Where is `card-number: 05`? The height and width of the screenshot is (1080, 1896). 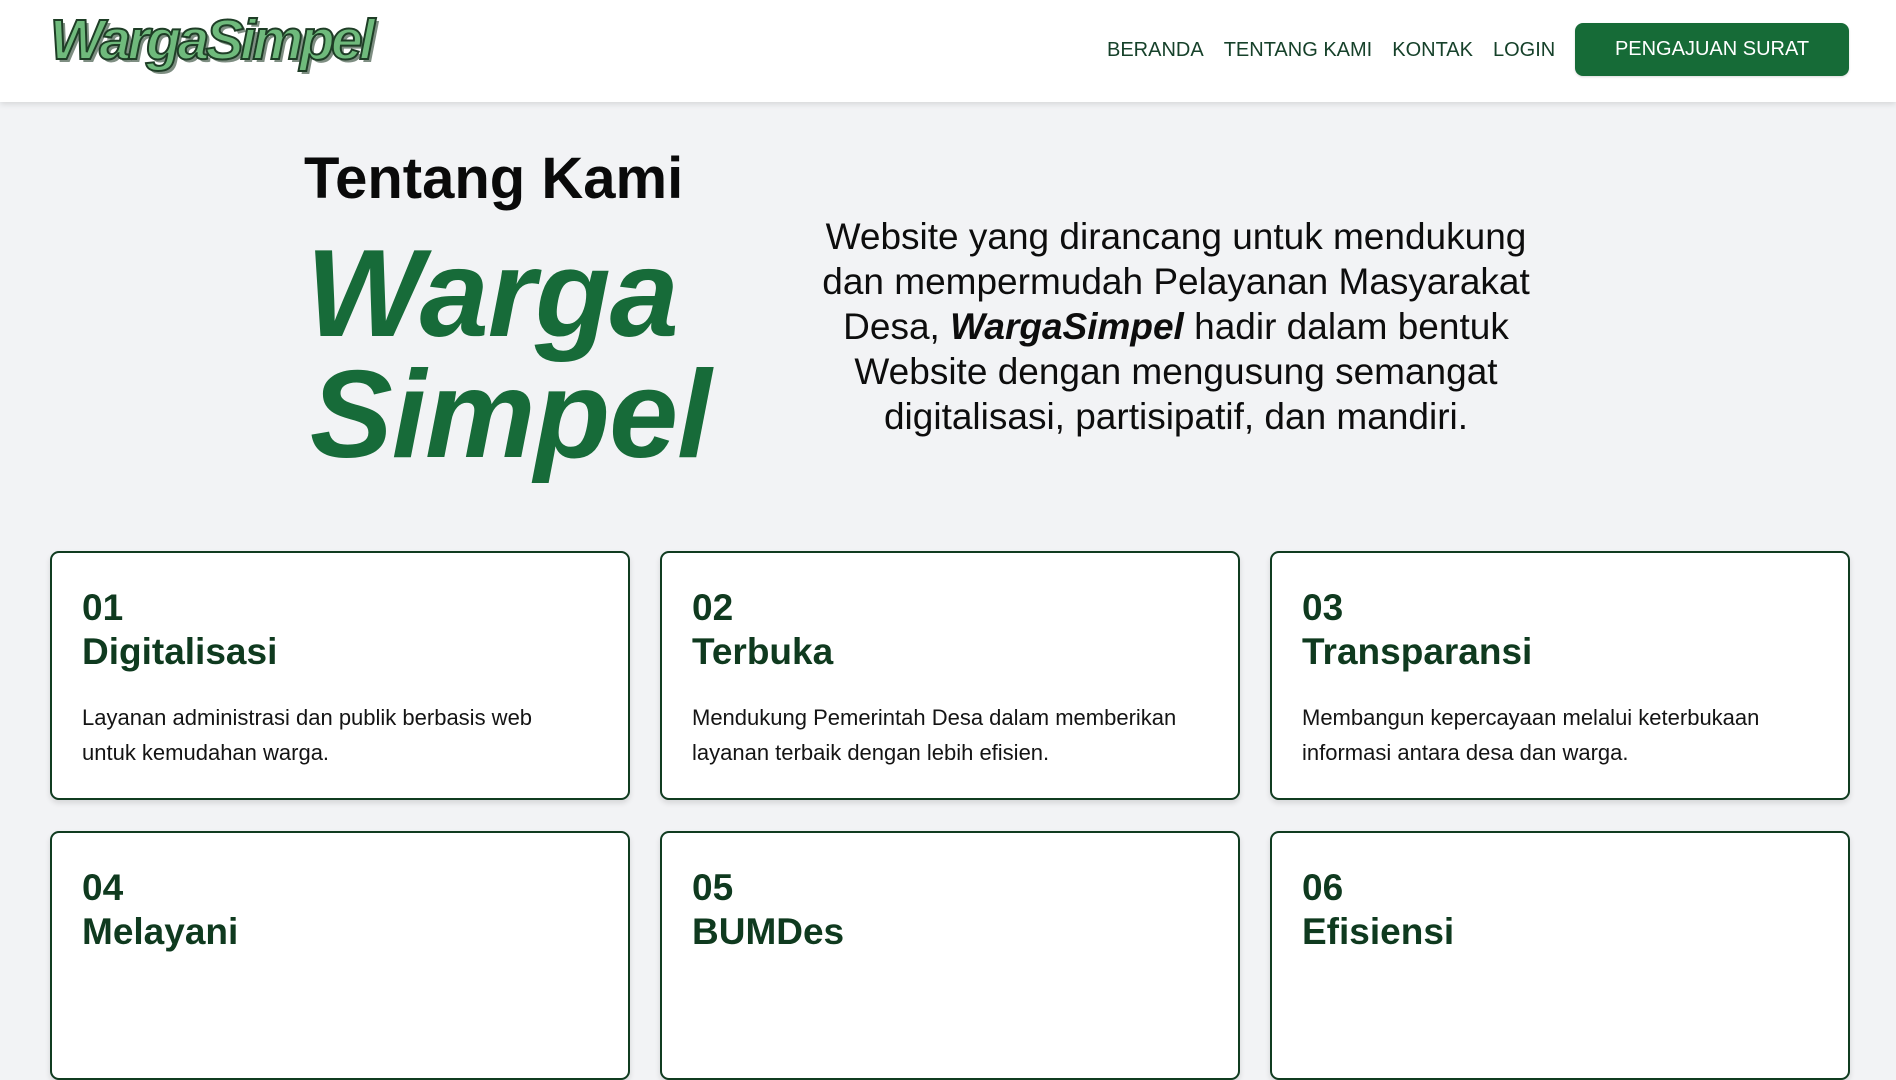 card-number: 05 is located at coordinates (713, 887).